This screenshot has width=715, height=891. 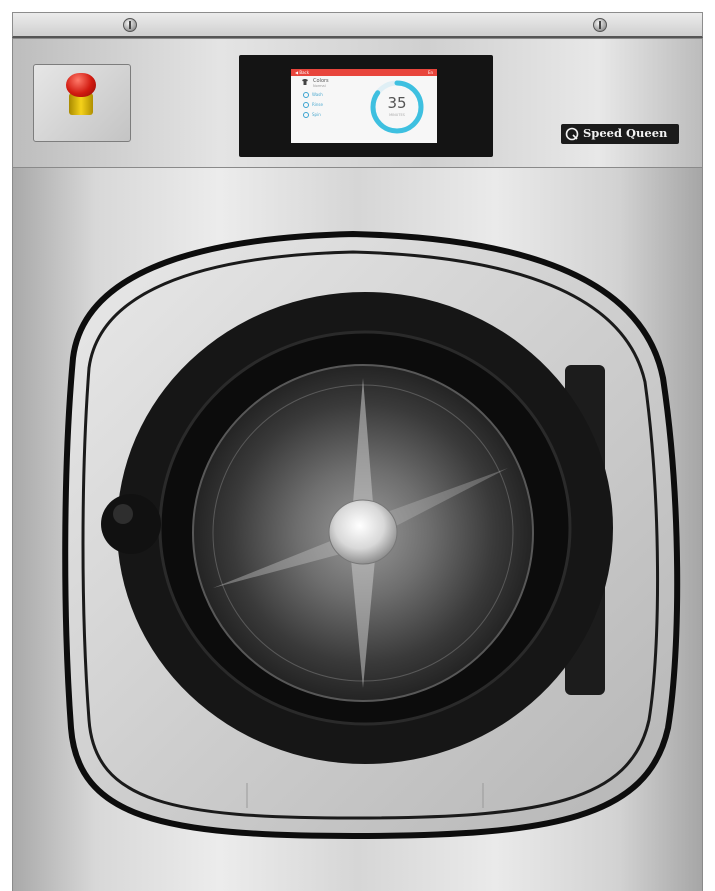 I want to click on display-bezel: ◀ Back En Colors Normal Wash Rinse Spin, so click(x=366, y=106).